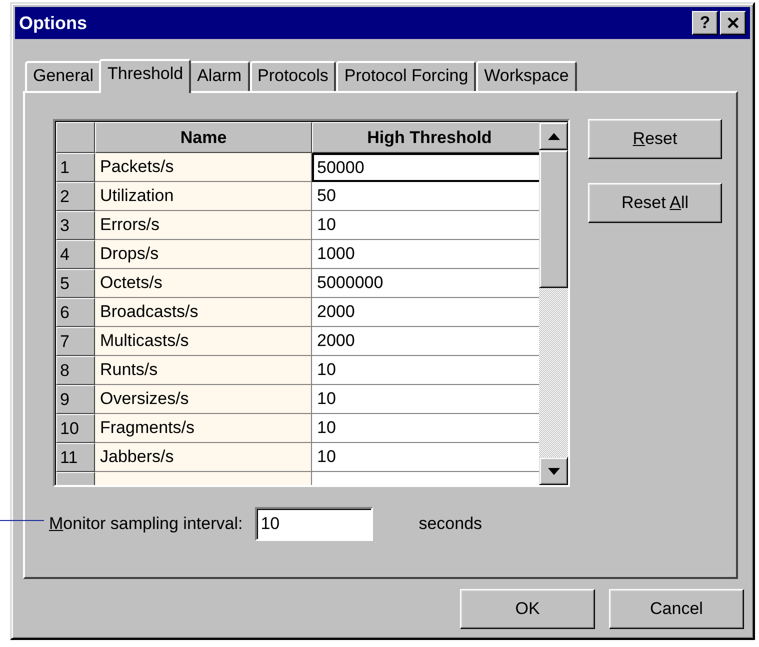 The image size is (759, 647). Describe the element at coordinates (425, 167) in the screenshot. I see `table-cell: 50000` at that location.